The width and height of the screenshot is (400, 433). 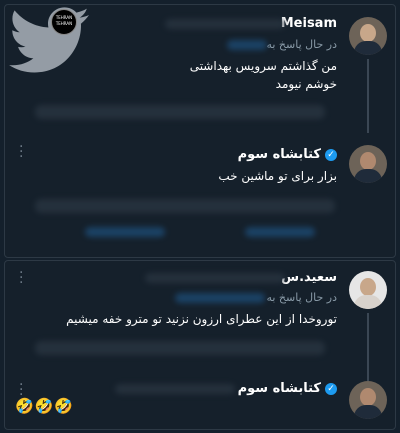 What do you see at coordinates (49, 40) in the screenshot?
I see `twitter-logo-icon` at bounding box center [49, 40].